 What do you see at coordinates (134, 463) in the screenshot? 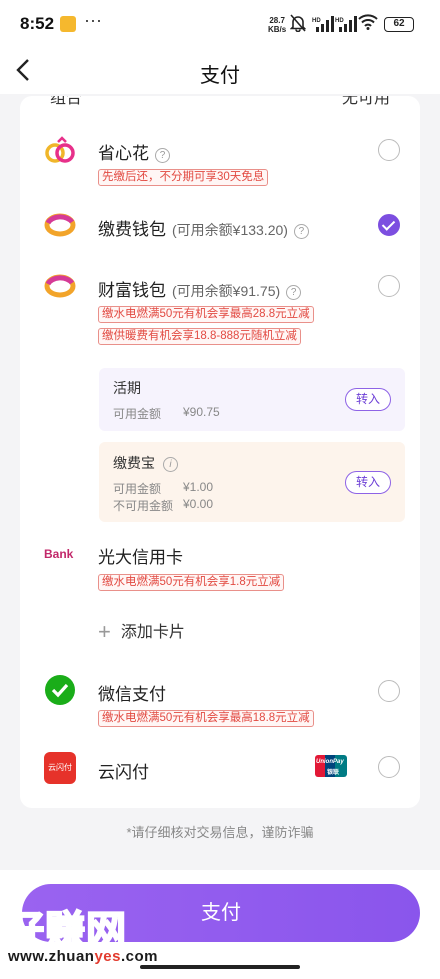
I see `jiaofeibao-title: 缴费宝` at bounding box center [134, 463].